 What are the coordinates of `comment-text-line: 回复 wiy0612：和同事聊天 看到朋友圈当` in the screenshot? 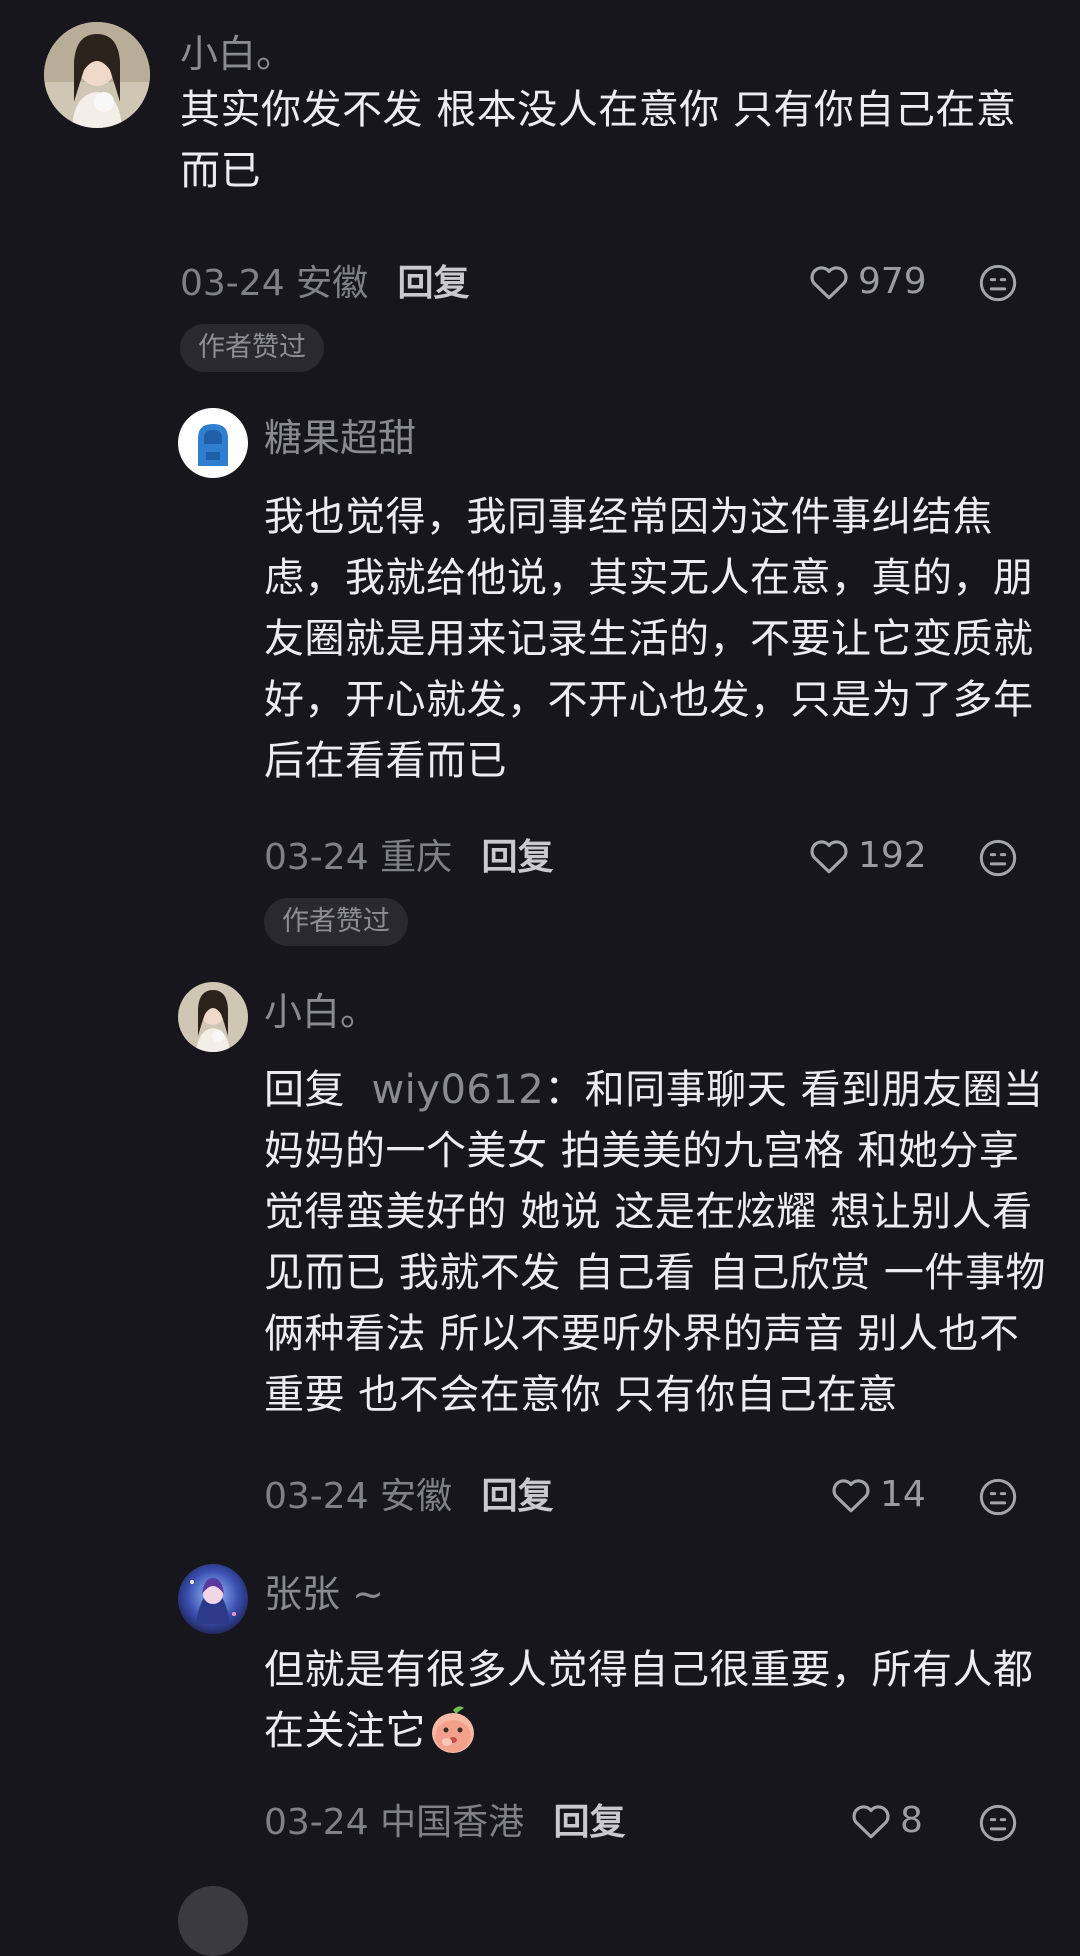 It's located at (654, 1090).